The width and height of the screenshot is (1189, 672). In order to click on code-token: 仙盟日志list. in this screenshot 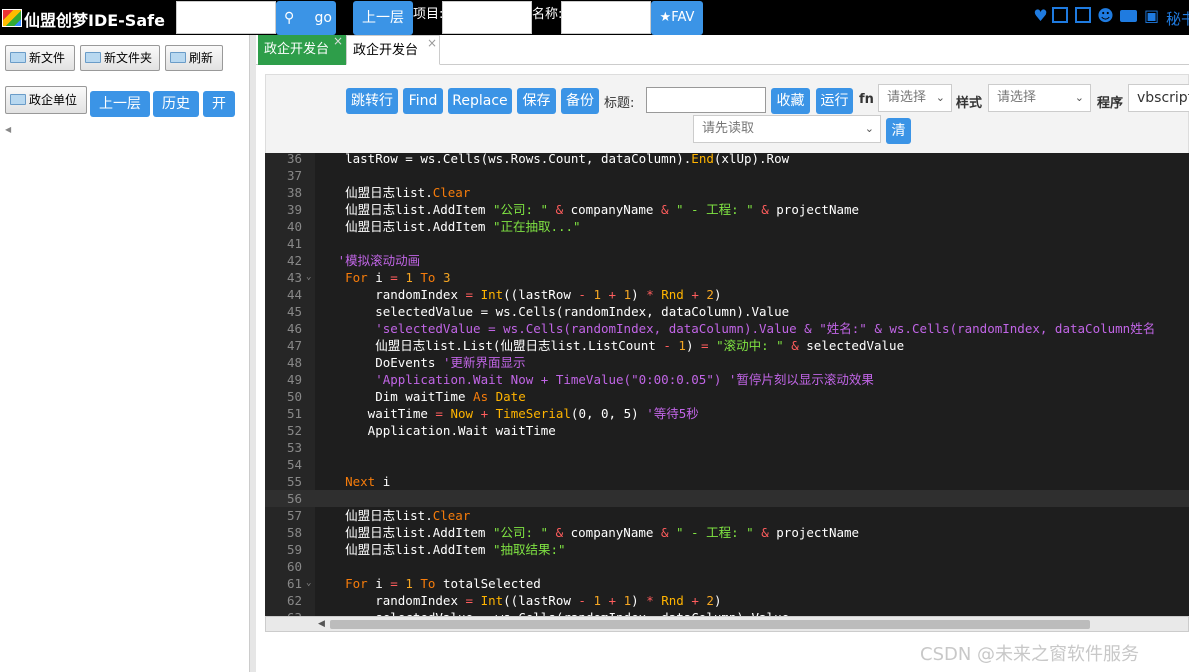, I will do `click(374, 515)`.